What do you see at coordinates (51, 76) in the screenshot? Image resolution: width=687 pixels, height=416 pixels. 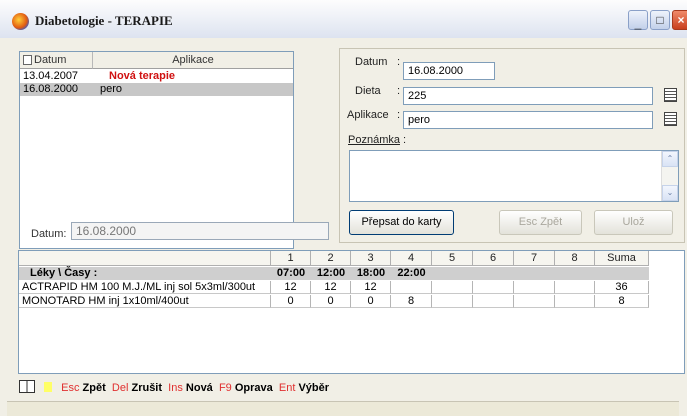 I see `list-item-date: 13.04.2007` at bounding box center [51, 76].